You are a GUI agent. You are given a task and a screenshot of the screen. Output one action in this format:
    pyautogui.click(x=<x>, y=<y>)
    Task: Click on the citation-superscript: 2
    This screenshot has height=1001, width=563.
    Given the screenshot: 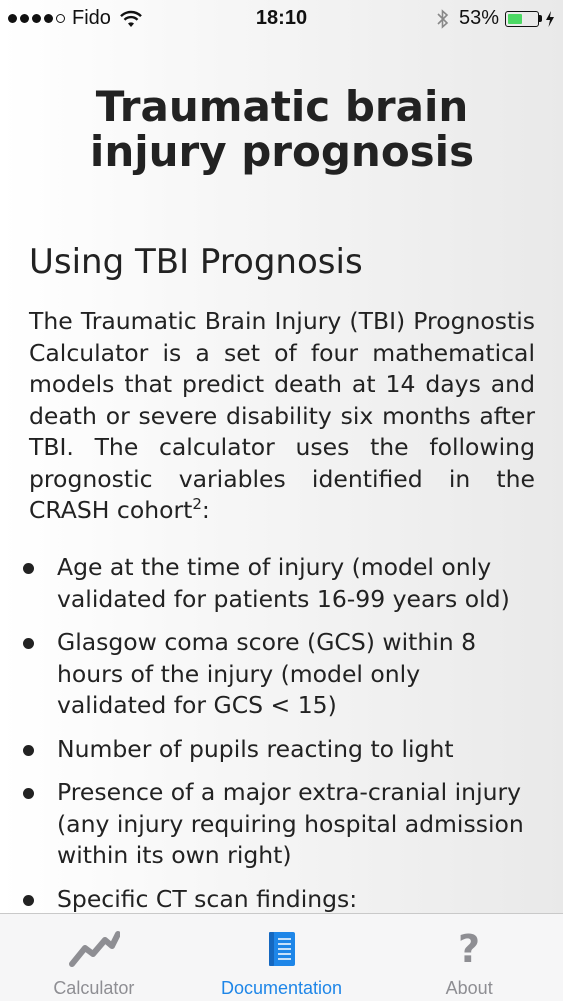 What is the action you would take?
    pyautogui.click(x=197, y=504)
    